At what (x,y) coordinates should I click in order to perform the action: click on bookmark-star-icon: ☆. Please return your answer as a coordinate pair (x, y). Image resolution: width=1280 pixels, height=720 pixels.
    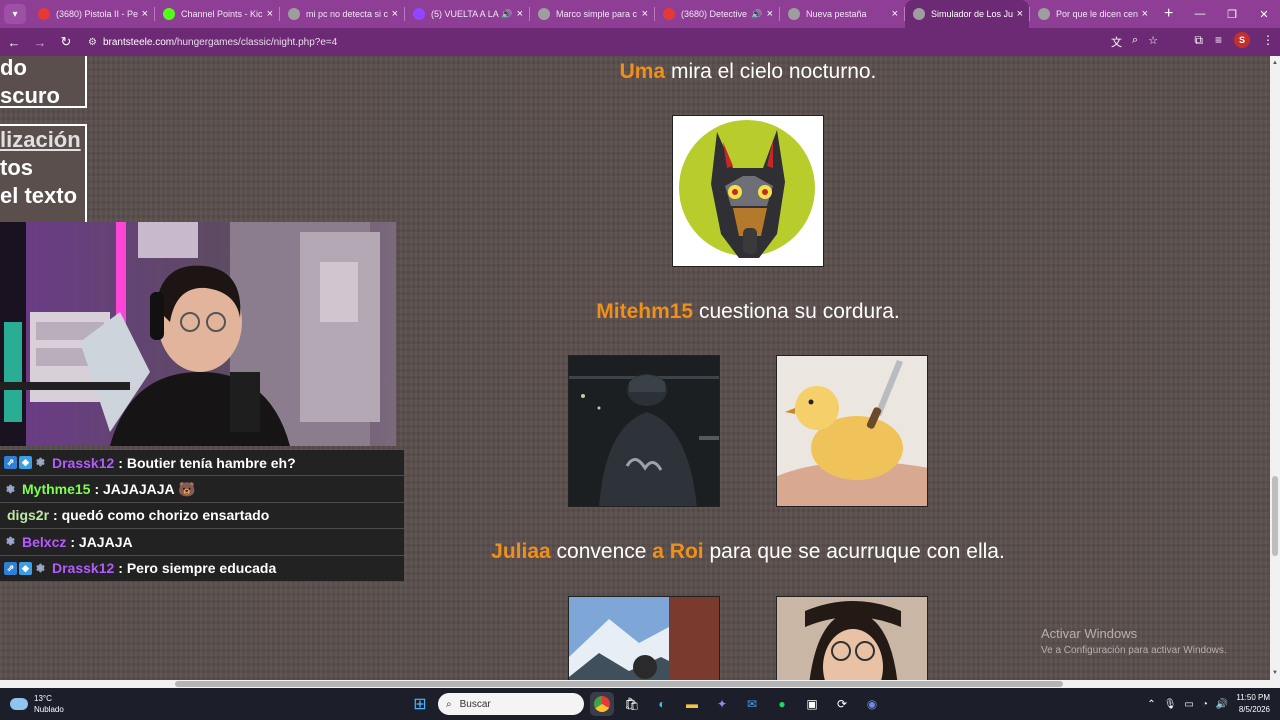
    Looking at the image, I should click on (1153, 42).